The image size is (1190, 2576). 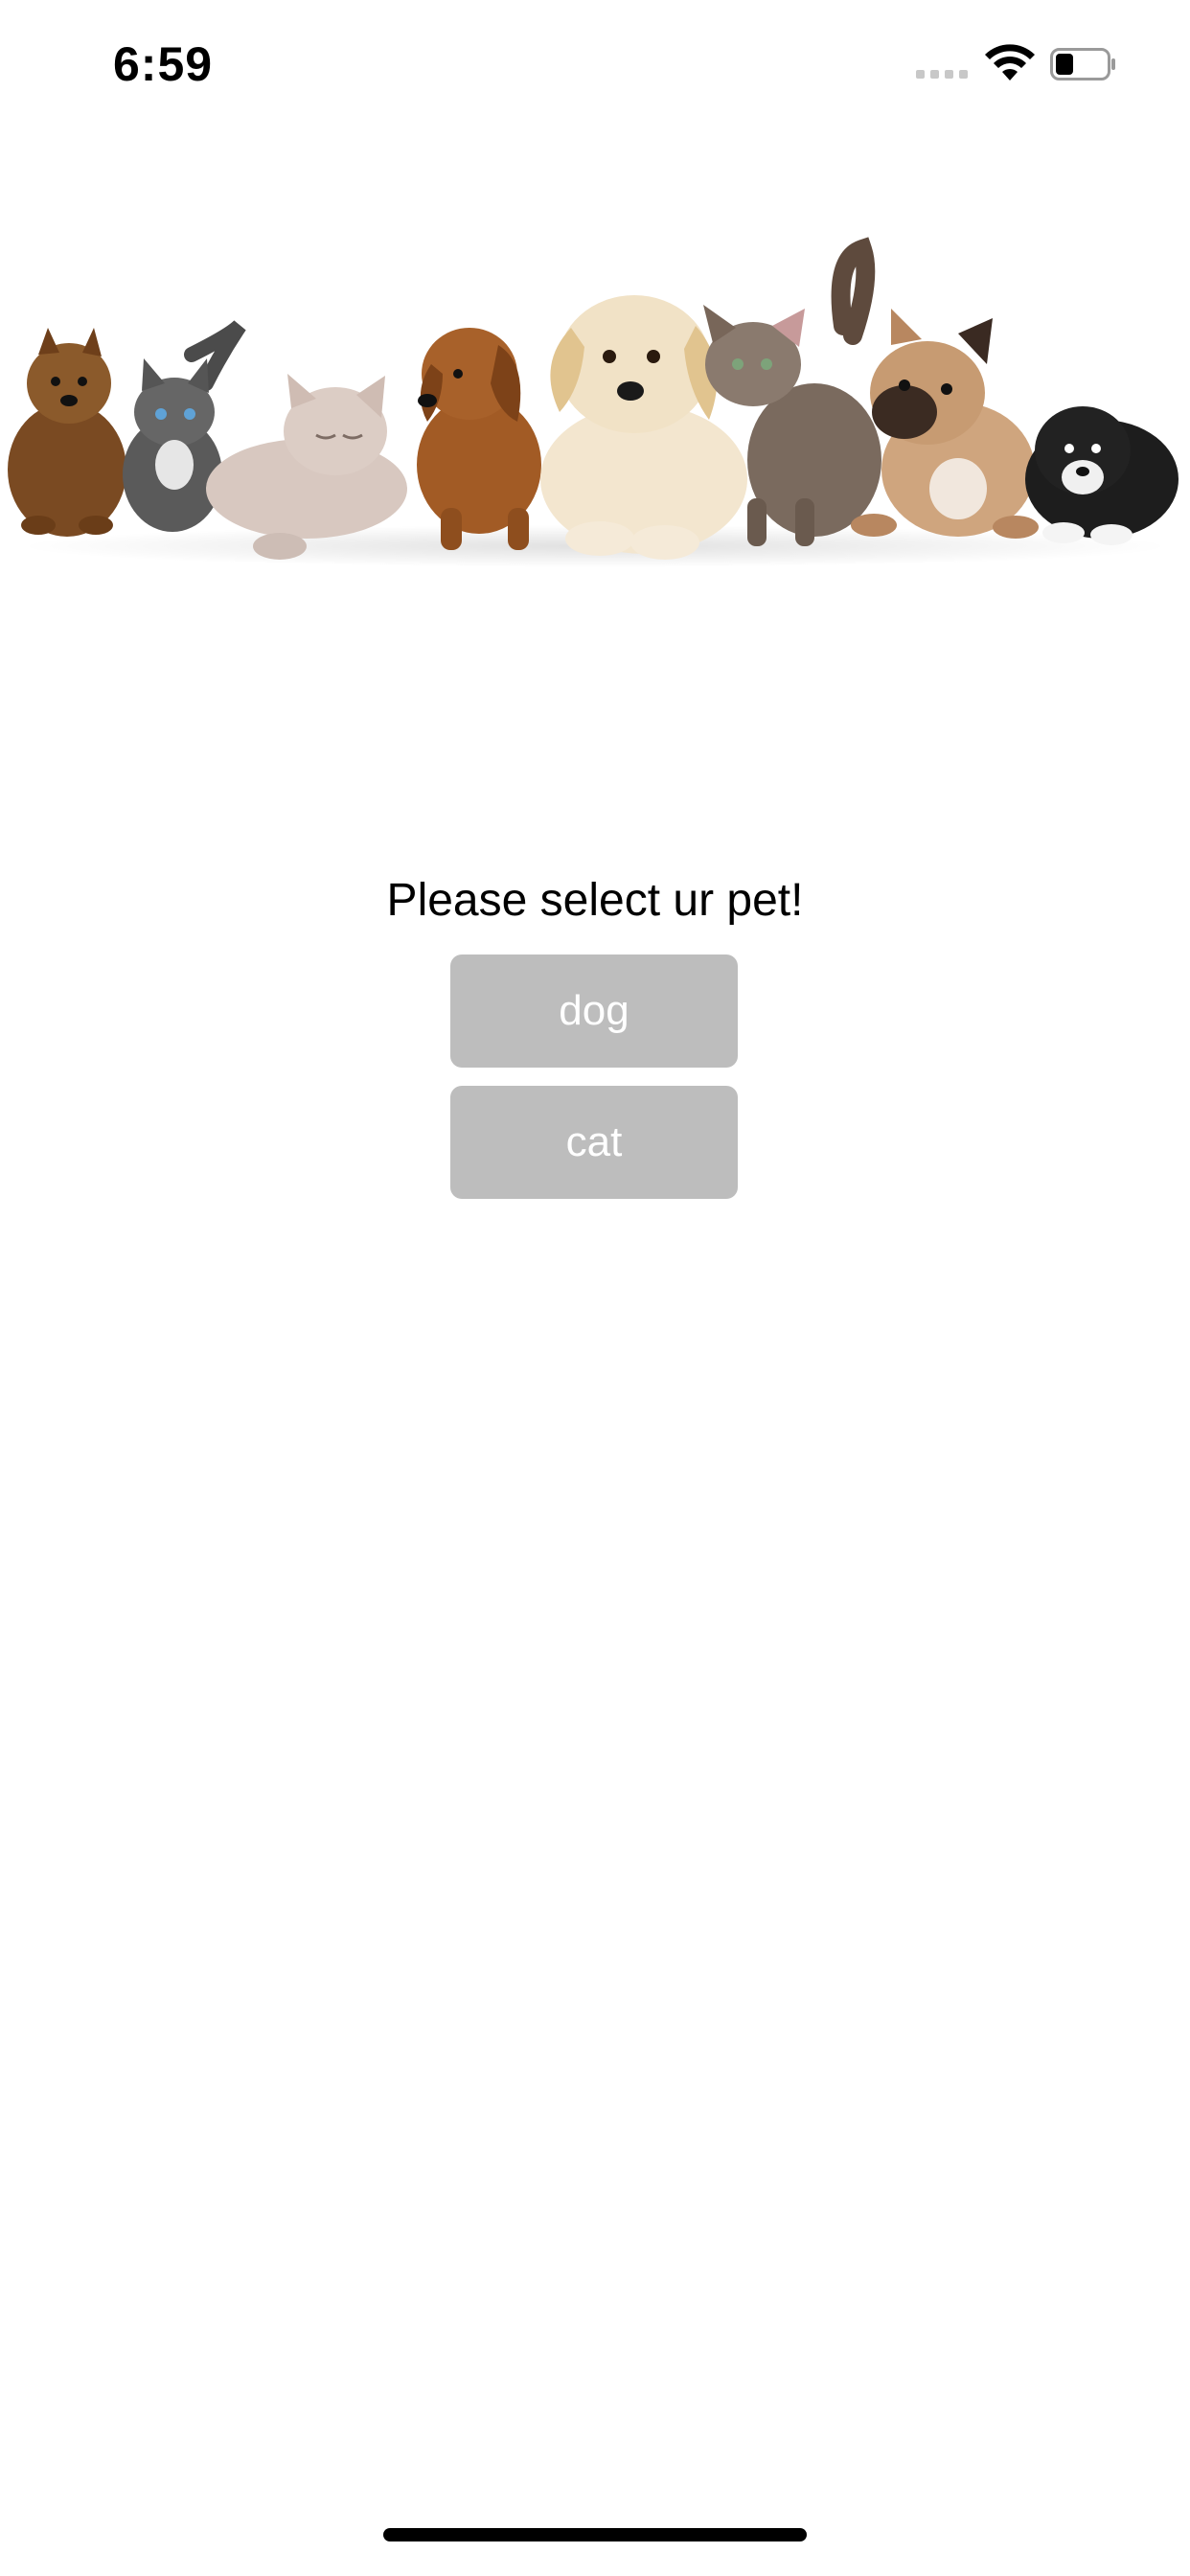 I want to click on cellular-signal-icon, so click(x=942, y=74).